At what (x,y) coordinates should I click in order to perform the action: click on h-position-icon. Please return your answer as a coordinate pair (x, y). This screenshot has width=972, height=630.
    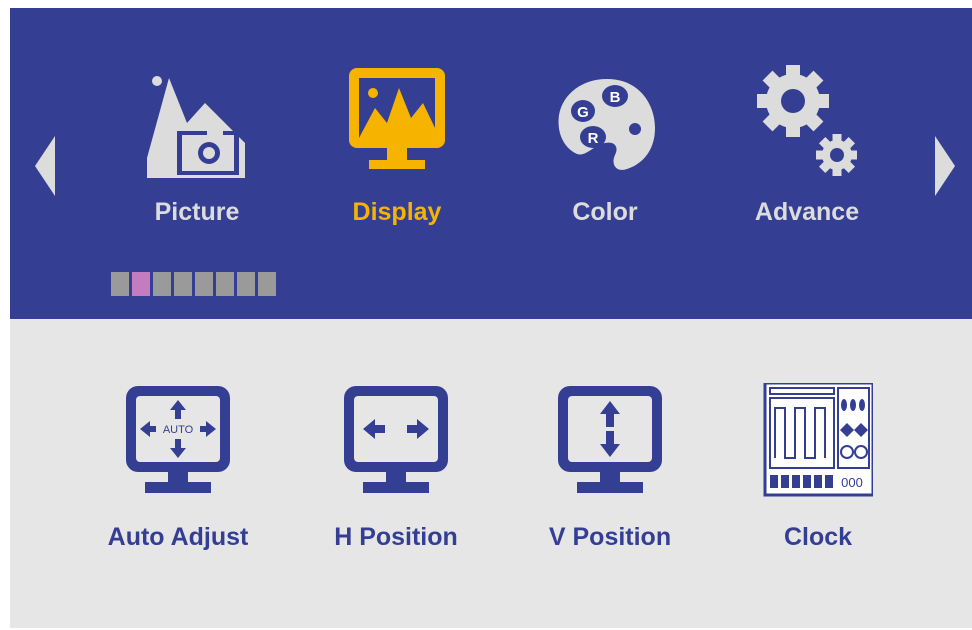
    Looking at the image, I should click on (396, 439).